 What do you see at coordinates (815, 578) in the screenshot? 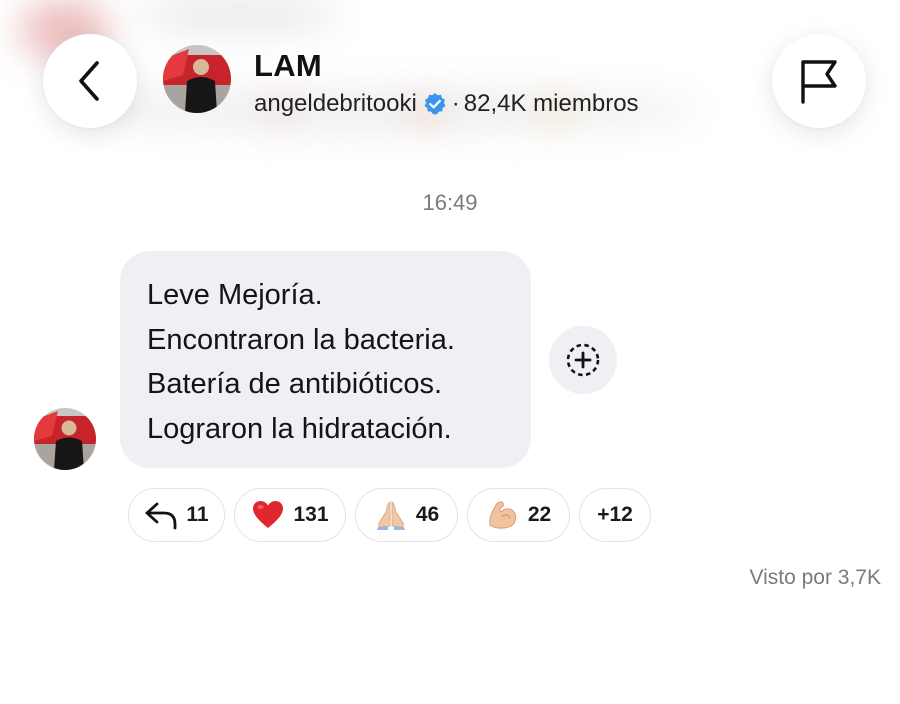
I see `seen-by-label: Visto por 3,7K` at bounding box center [815, 578].